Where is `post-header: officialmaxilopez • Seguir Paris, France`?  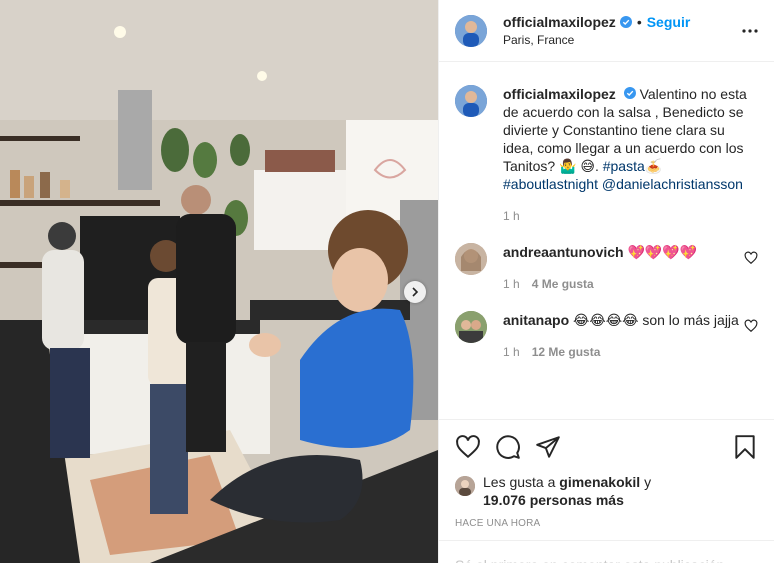
post-header: officialmaxilopez • Seguir Paris, France is located at coordinates (606, 31).